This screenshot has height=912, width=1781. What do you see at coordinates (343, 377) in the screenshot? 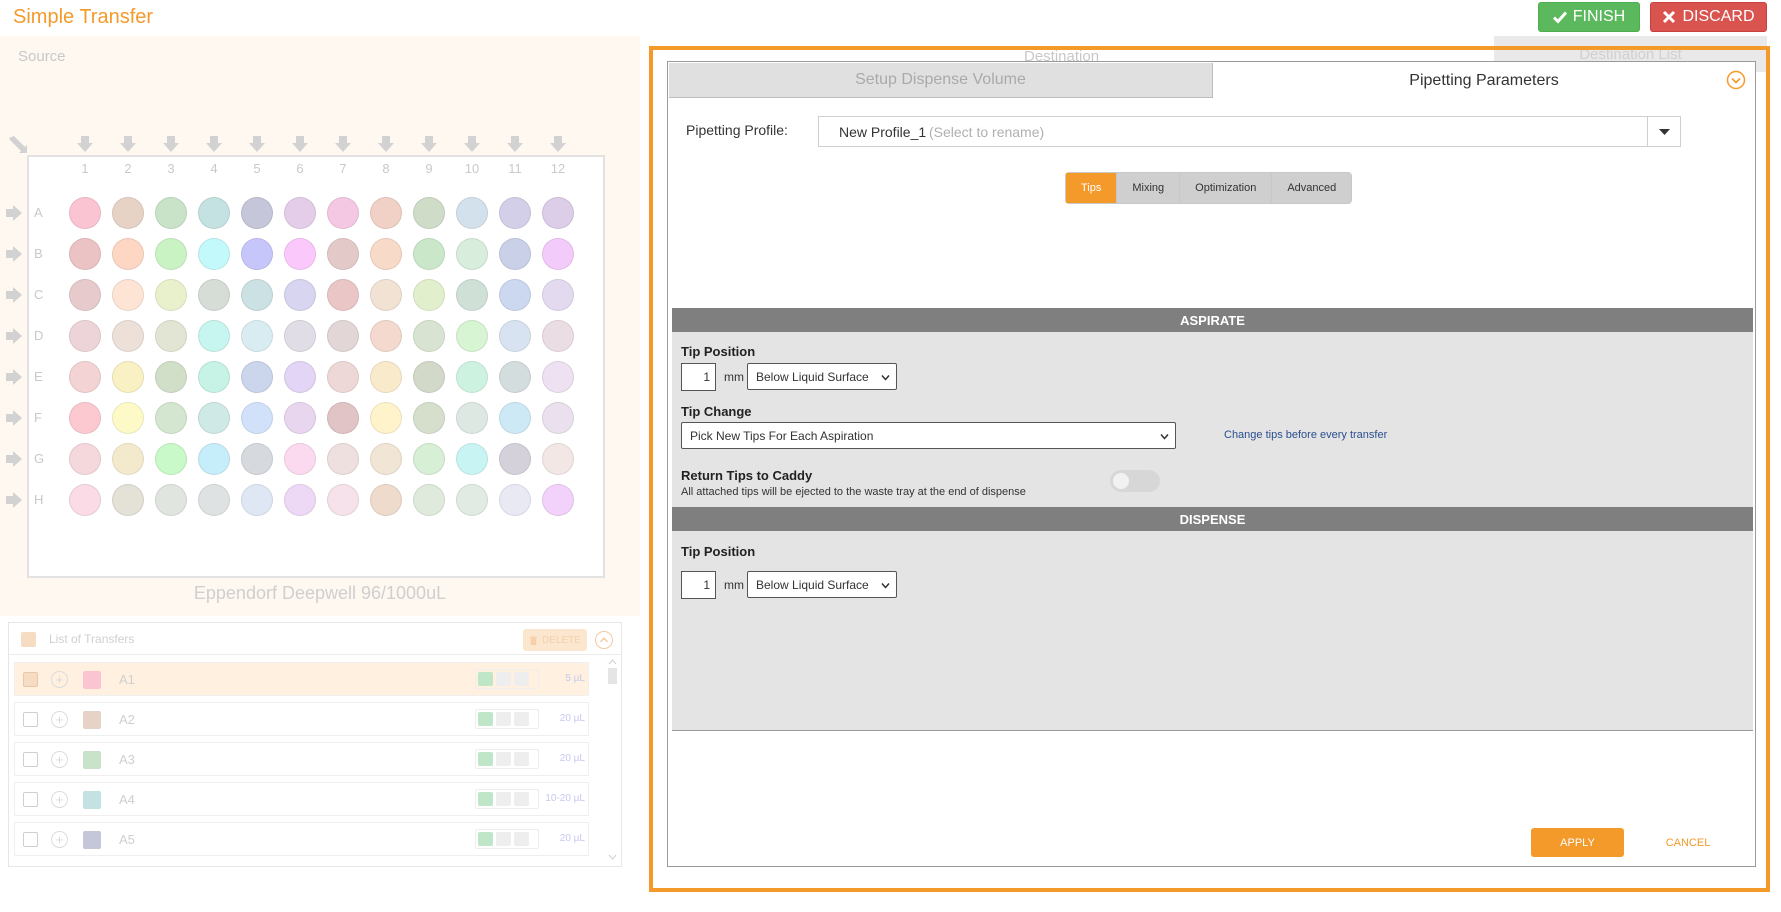
I see `well-E7` at bounding box center [343, 377].